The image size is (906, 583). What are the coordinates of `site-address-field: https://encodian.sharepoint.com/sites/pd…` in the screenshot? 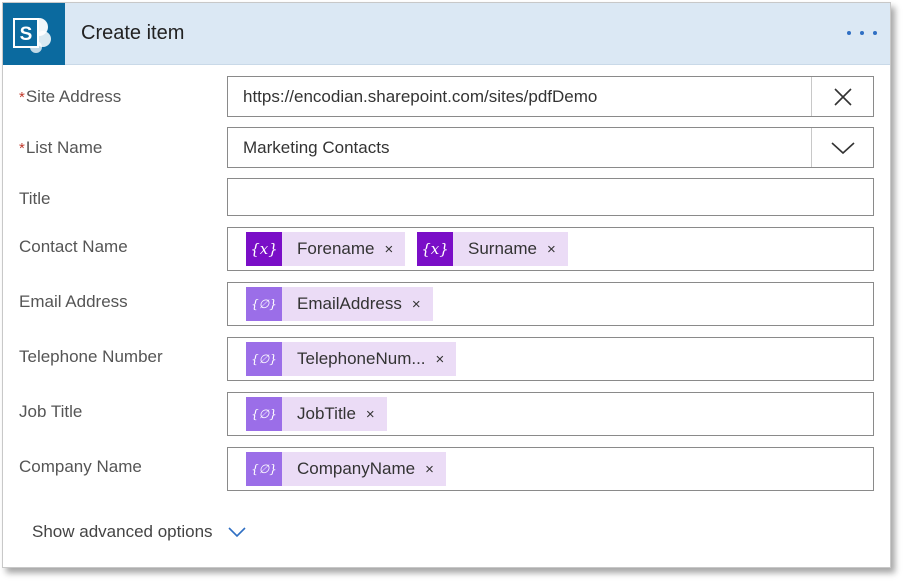 It's located at (550, 96).